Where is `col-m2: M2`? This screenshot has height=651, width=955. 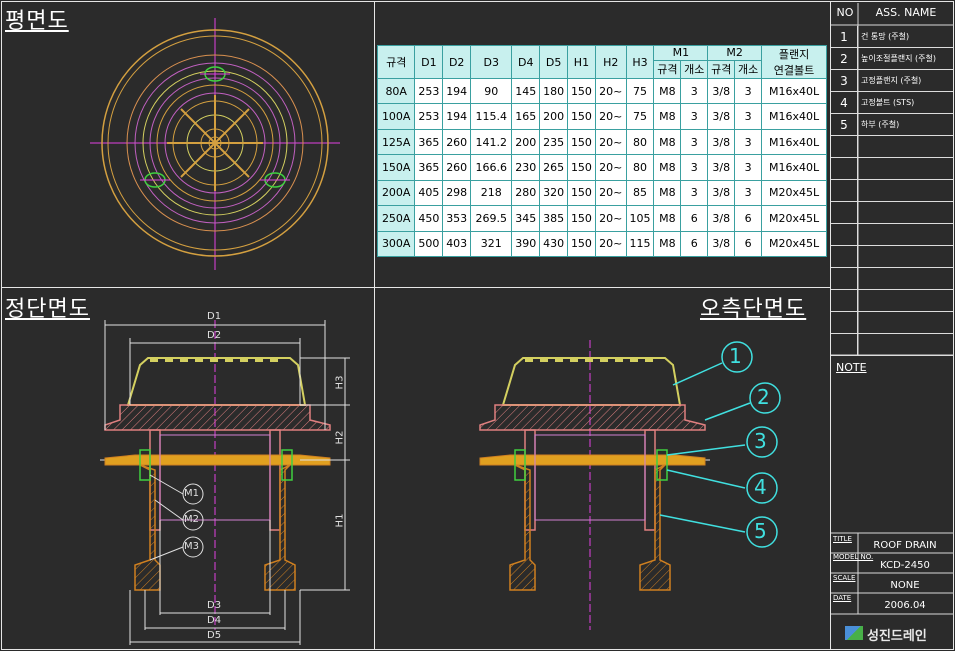 col-m2: M2 is located at coordinates (735, 53).